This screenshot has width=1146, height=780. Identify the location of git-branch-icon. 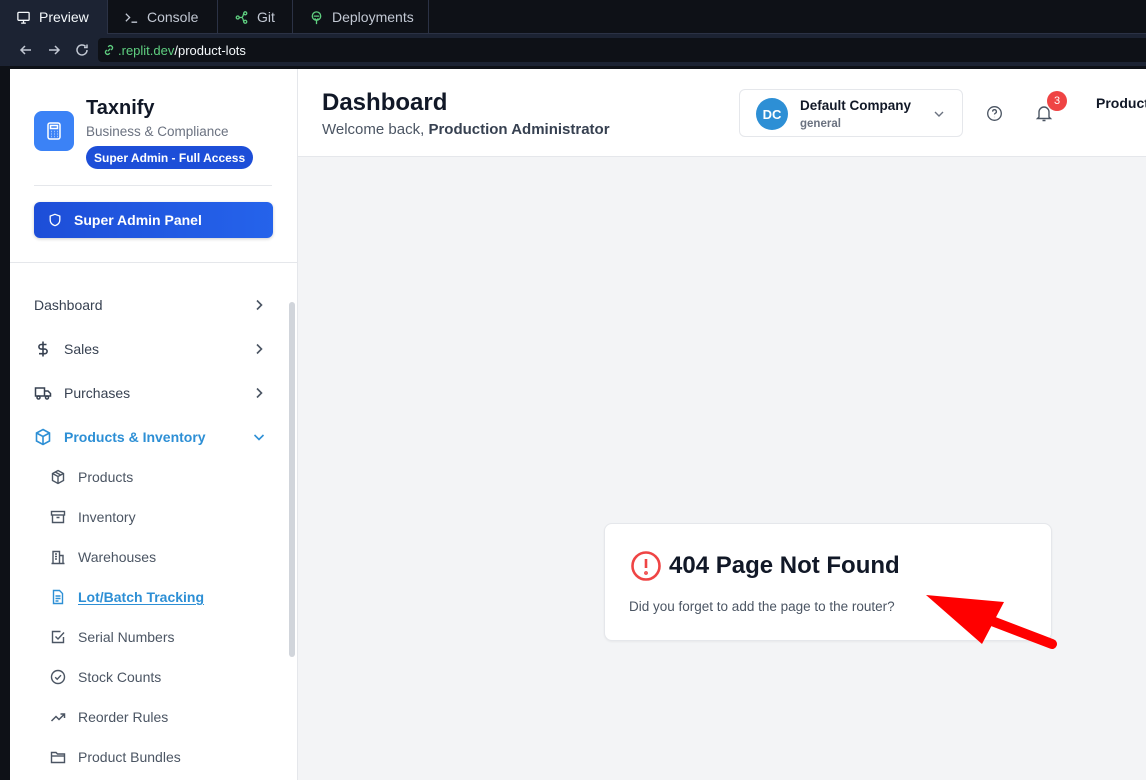
(241, 17).